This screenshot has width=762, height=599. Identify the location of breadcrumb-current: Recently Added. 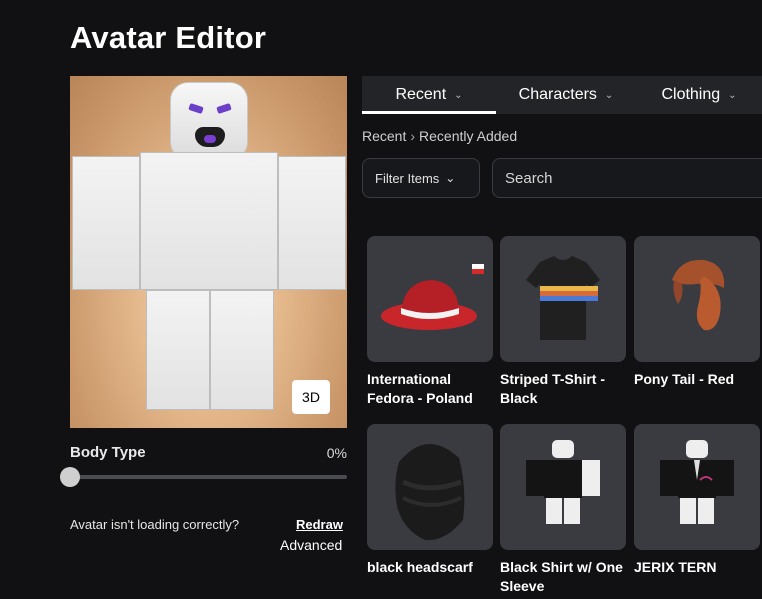
(468, 136).